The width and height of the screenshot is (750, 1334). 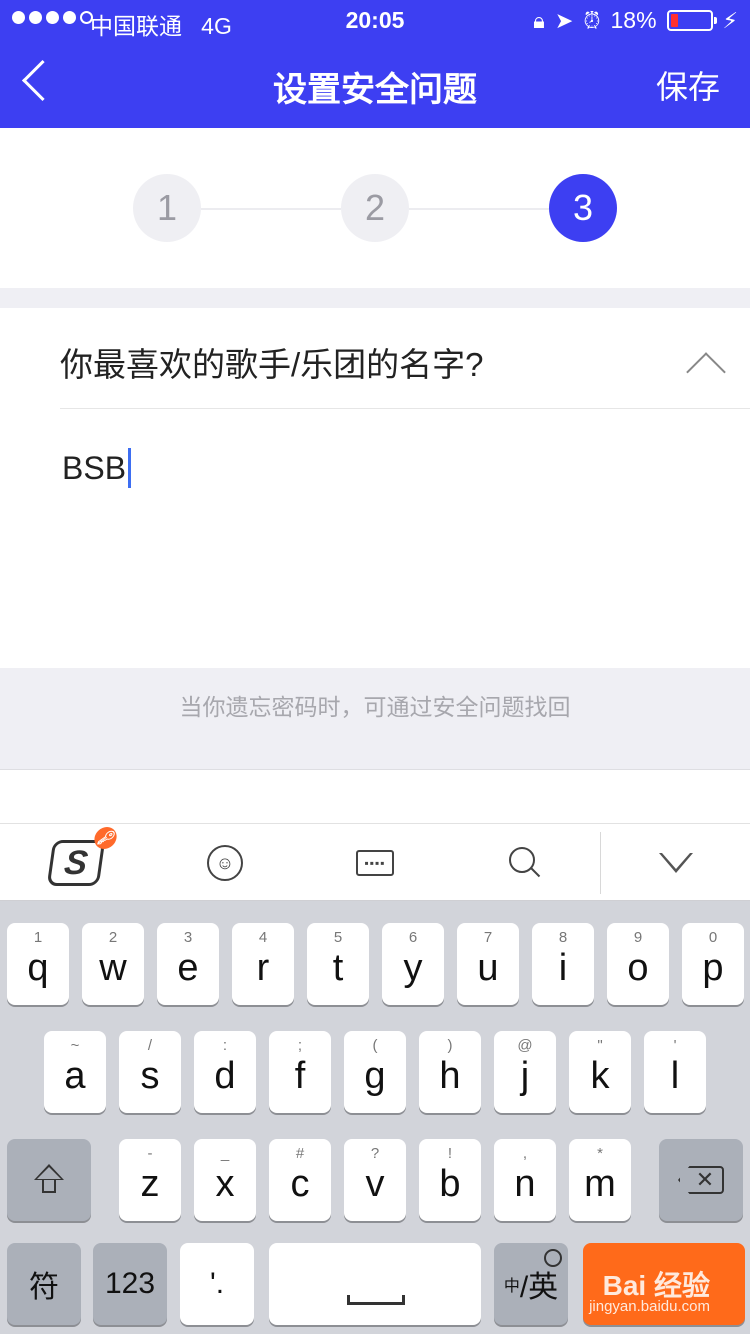 What do you see at coordinates (511, 1286) in the screenshot?
I see `key-label-zh: 中` at bounding box center [511, 1286].